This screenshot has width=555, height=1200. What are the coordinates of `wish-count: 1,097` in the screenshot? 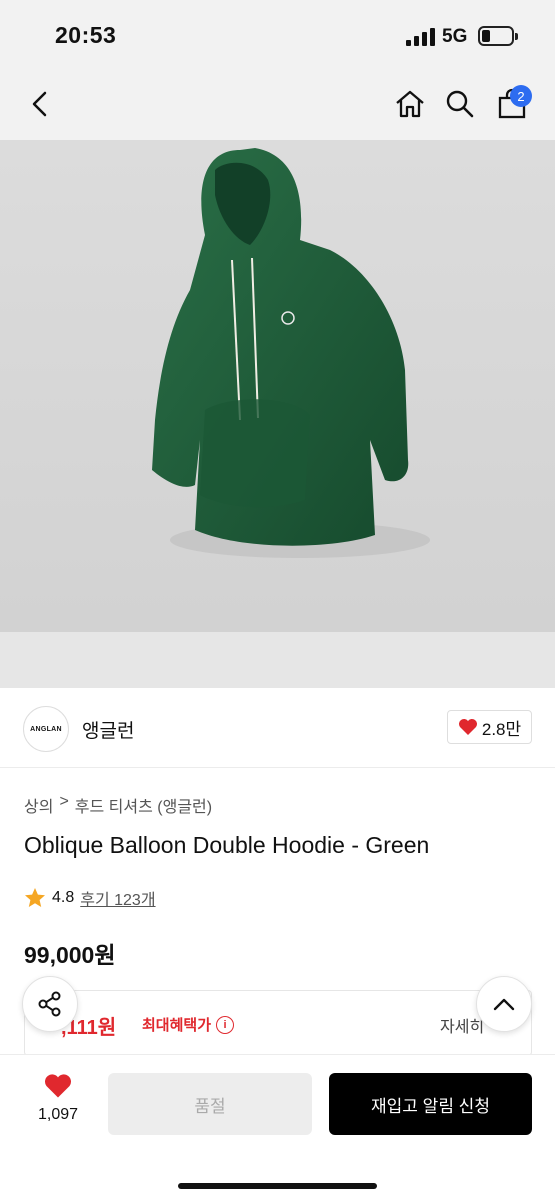 It's located at (58, 1114).